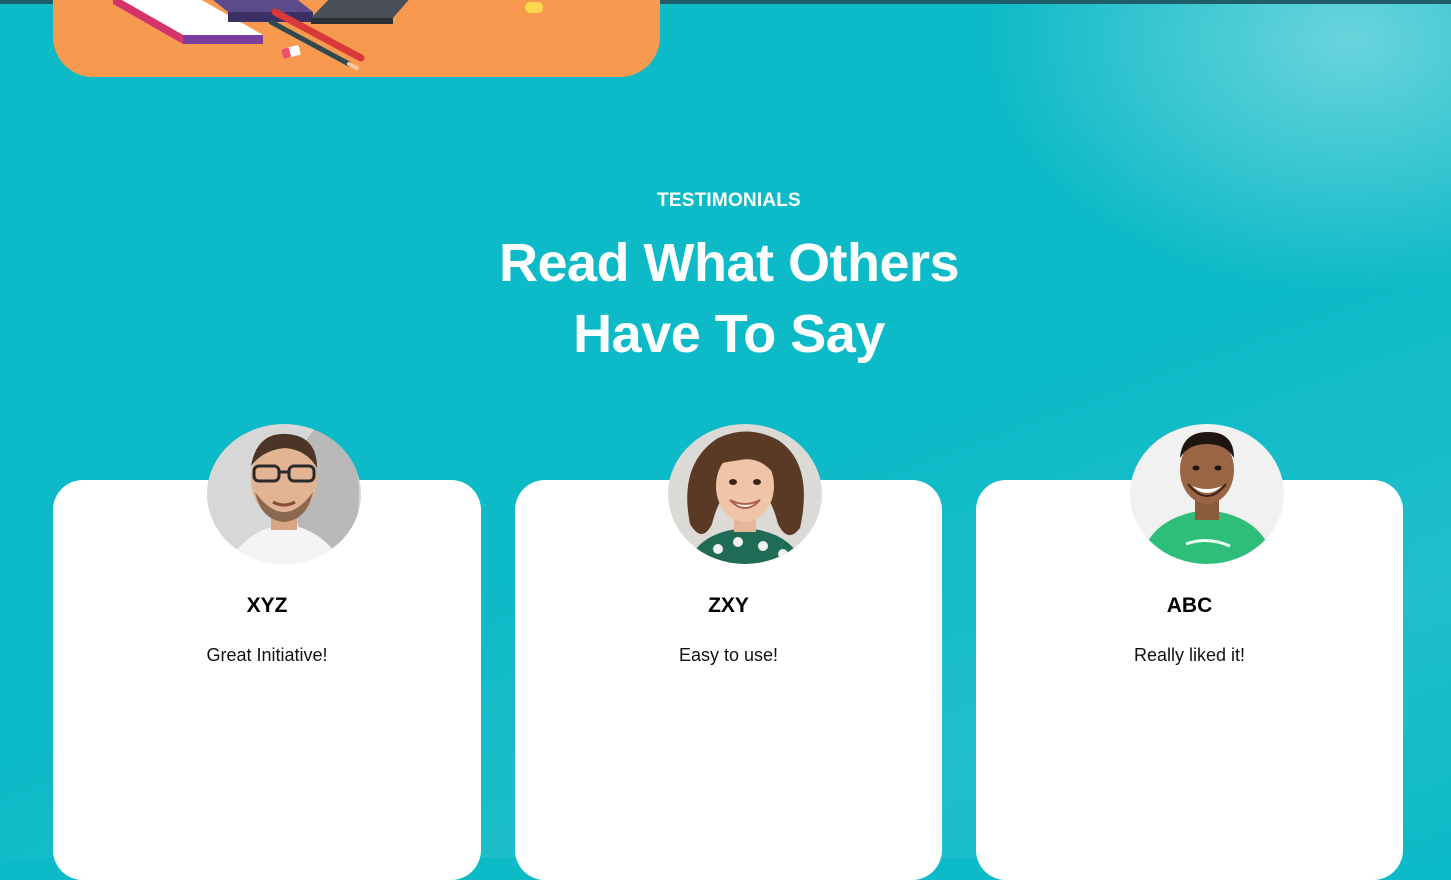 This screenshot has height=880, width=1451. What do you see at coordinates (729, 334) in the screenshot?
I see `heading-line-2: Have To Say` at bounding box center [729, 334].